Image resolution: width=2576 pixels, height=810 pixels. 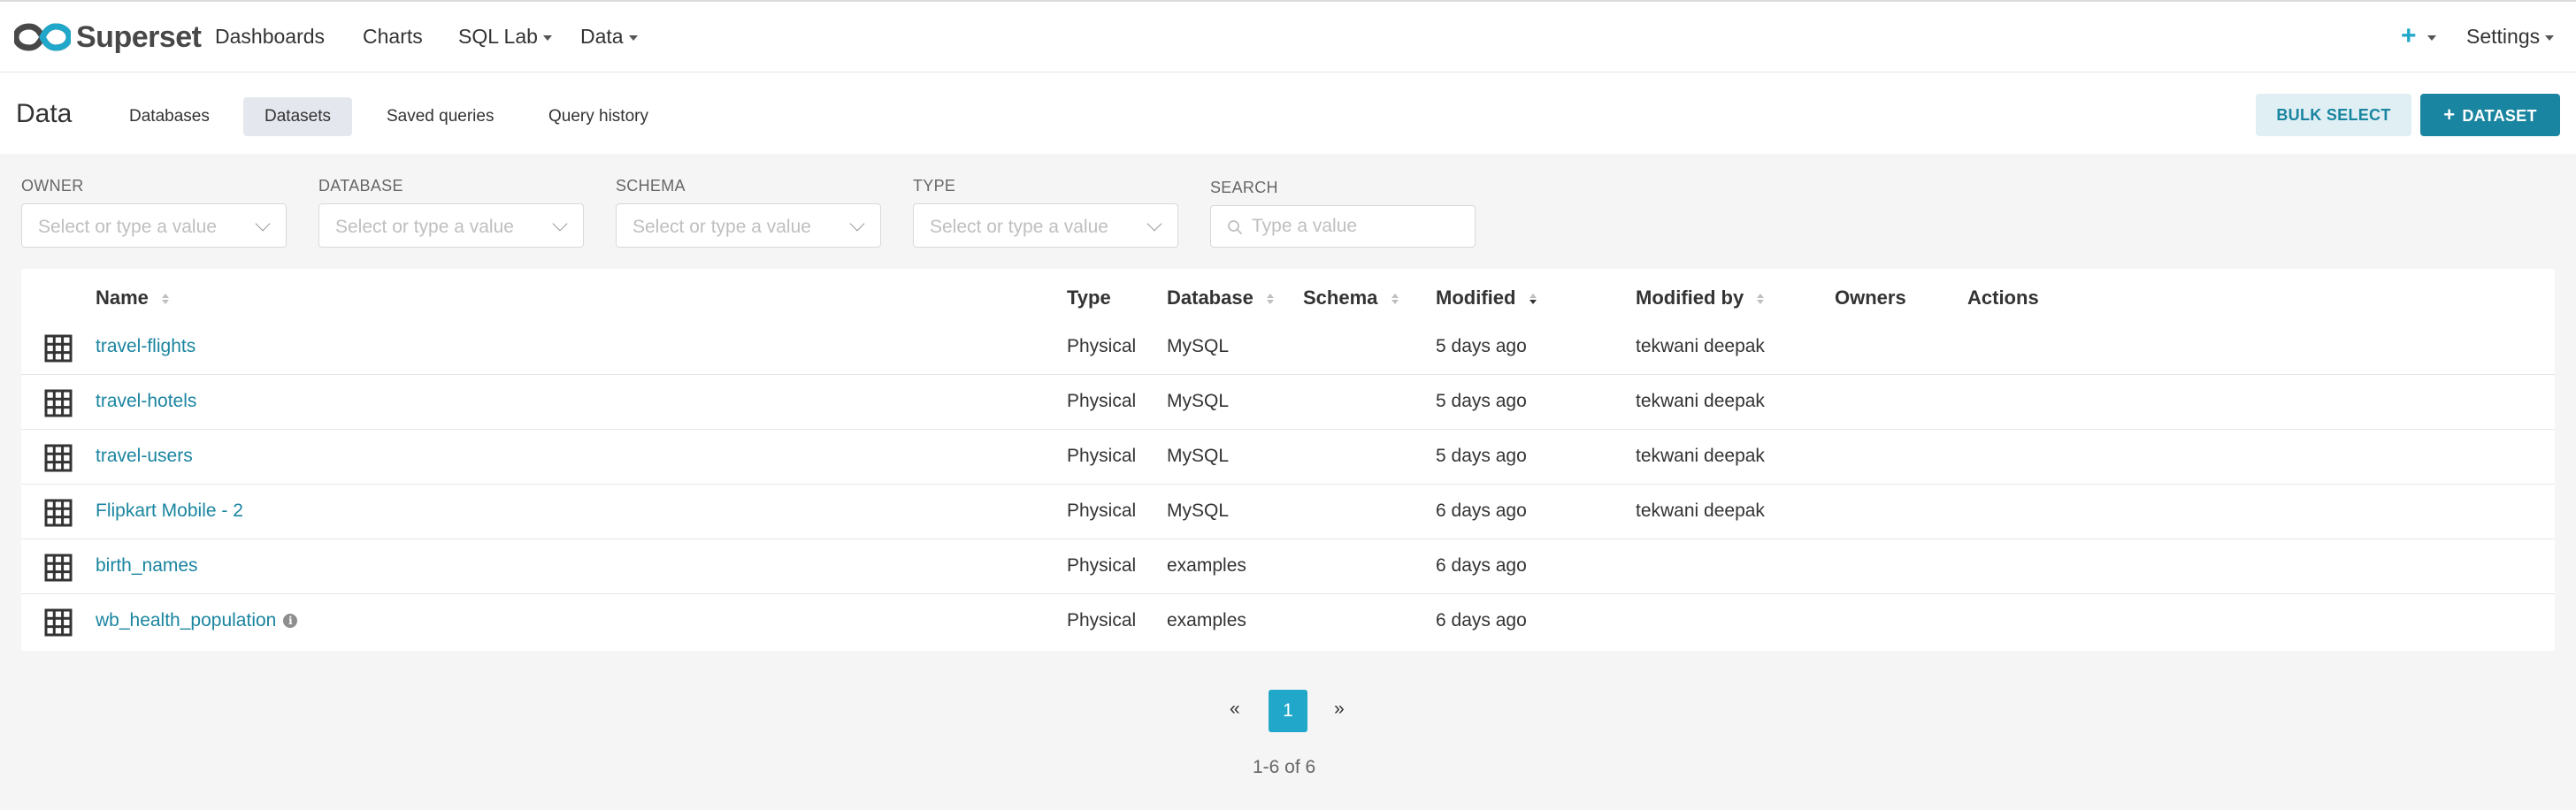 What do you see at coordinates (440, 116) in the screenshot?
I see `tab-saved-queries: Saved queries` at bounding box center [440, 116].